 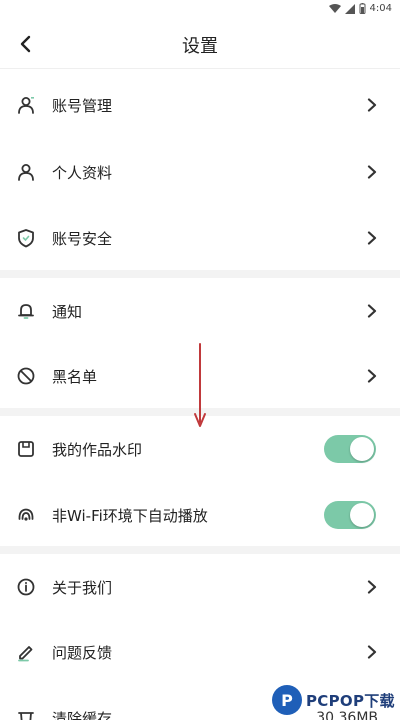 I want to click on pcpop-watermark: P PCPOP下载, so click(x=336, y=700).